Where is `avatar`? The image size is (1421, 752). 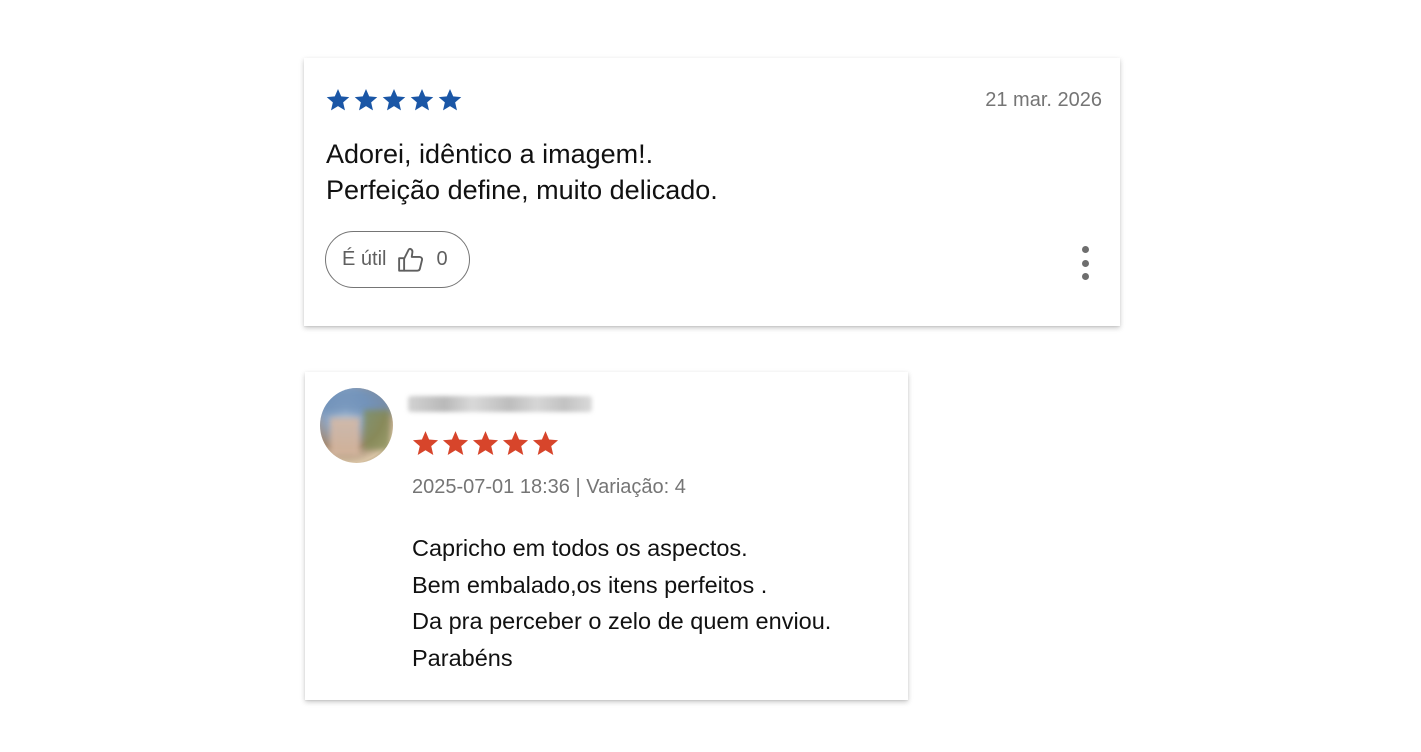 avatar is located at coordinates (356, 425).